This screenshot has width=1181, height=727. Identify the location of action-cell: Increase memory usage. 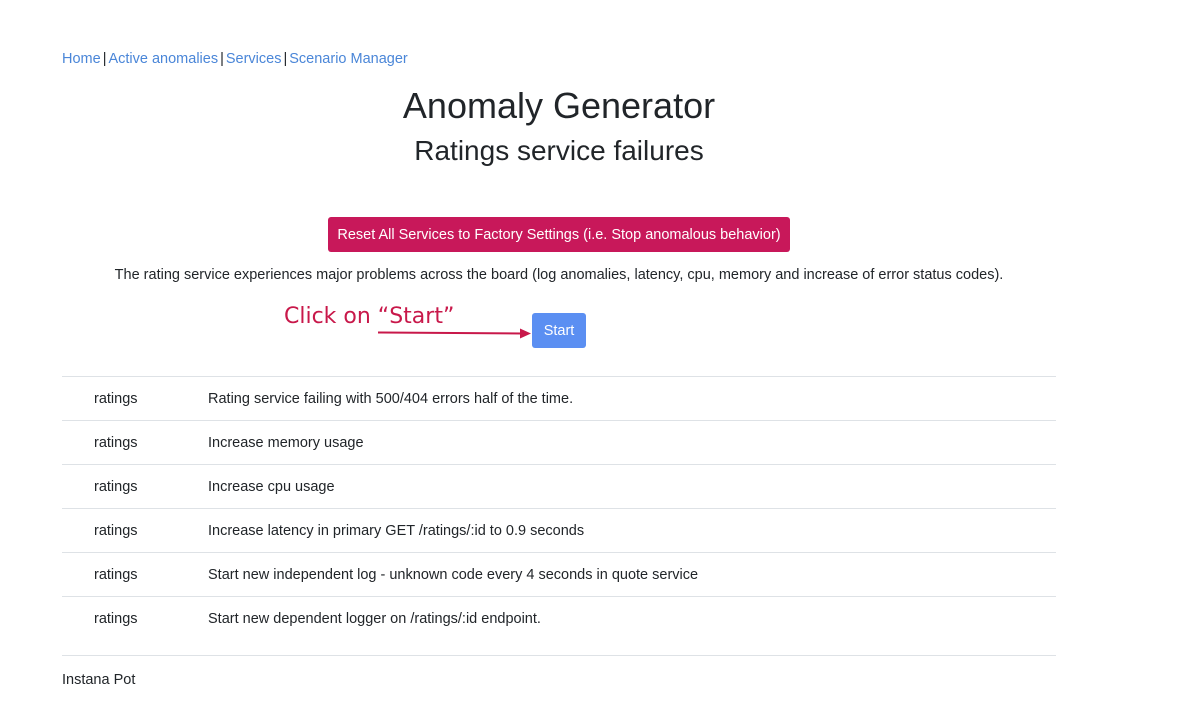
(286, 442).